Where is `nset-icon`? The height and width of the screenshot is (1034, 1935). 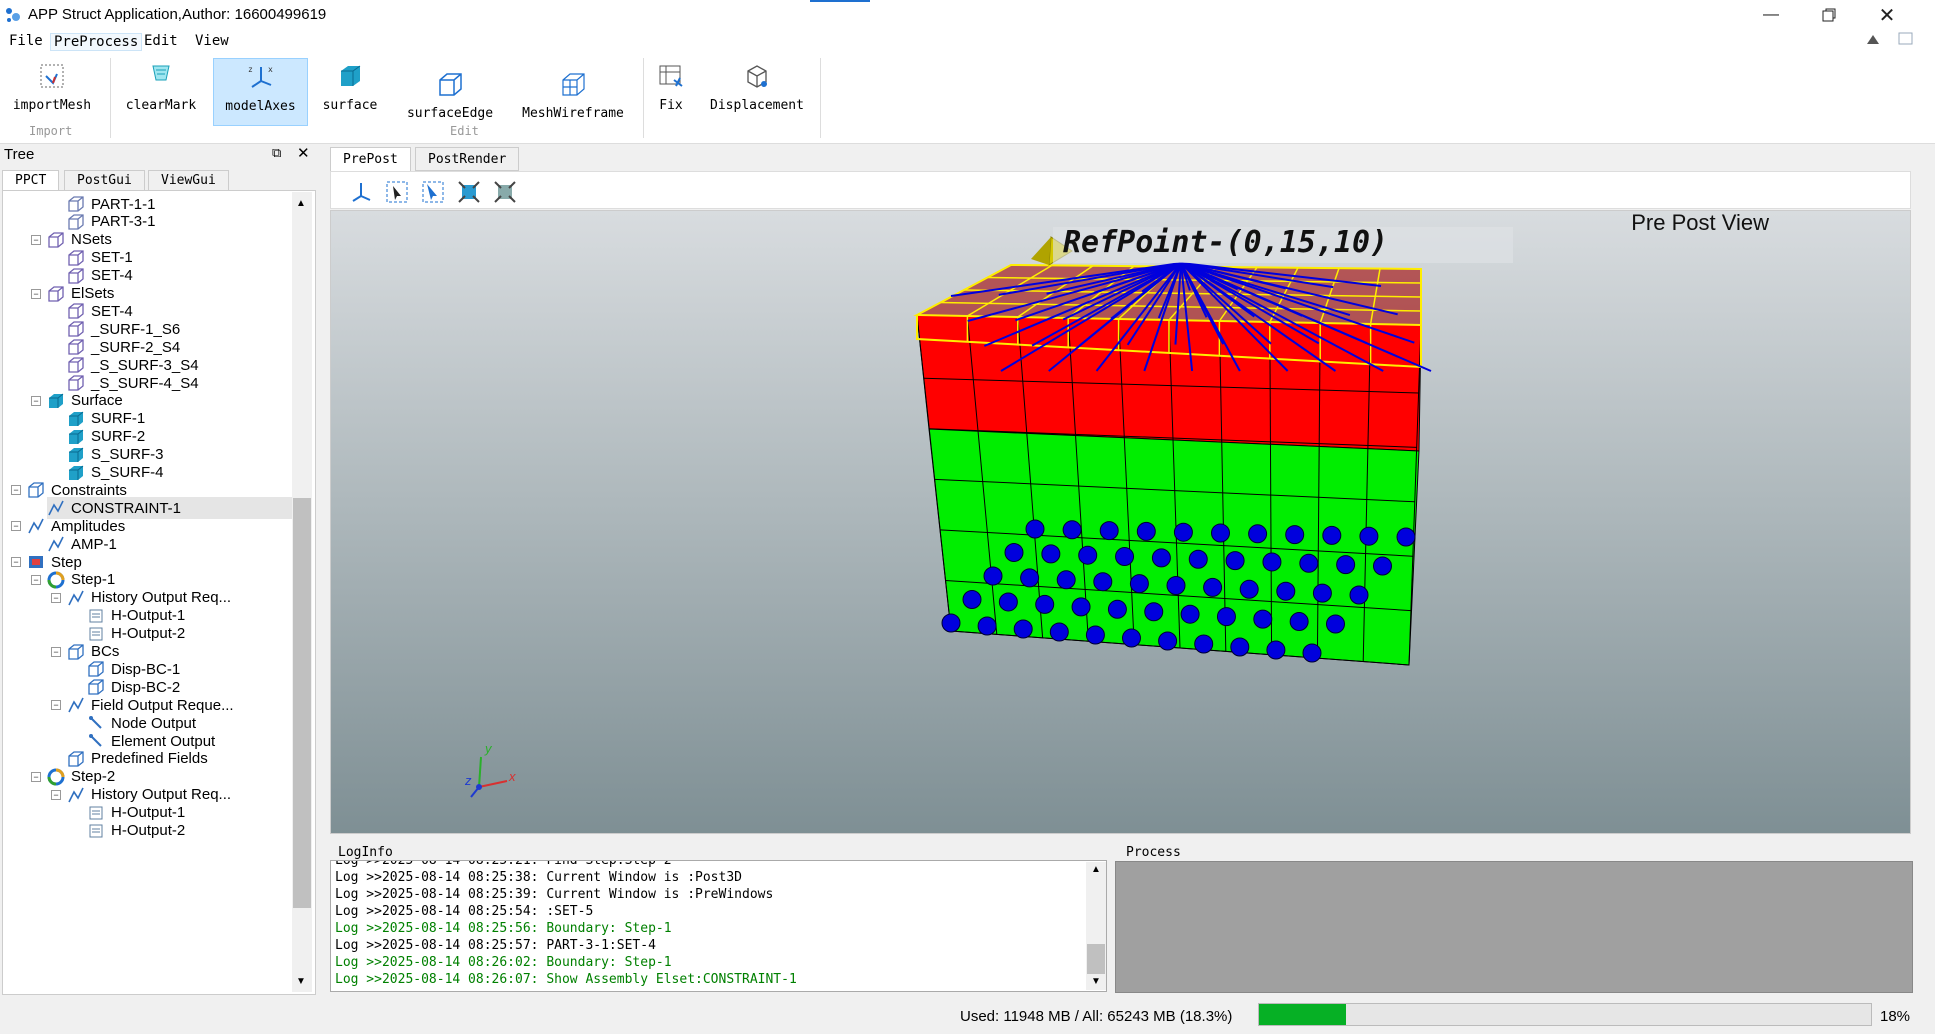
nset-icon is located at coordinates (56, 240).